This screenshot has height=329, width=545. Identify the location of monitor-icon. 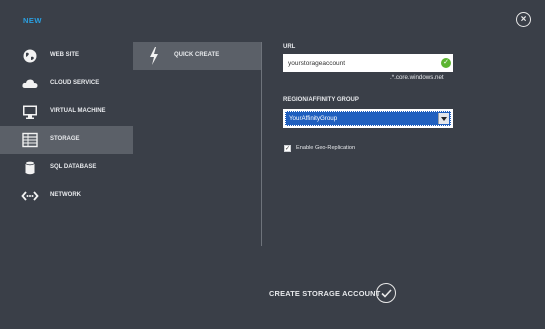
(30, 112).